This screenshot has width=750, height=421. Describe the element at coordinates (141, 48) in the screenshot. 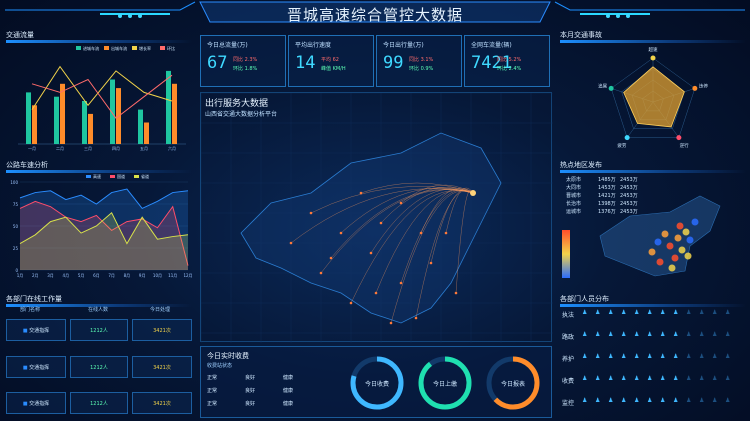

I see `legend-item: 增长率` at that location.